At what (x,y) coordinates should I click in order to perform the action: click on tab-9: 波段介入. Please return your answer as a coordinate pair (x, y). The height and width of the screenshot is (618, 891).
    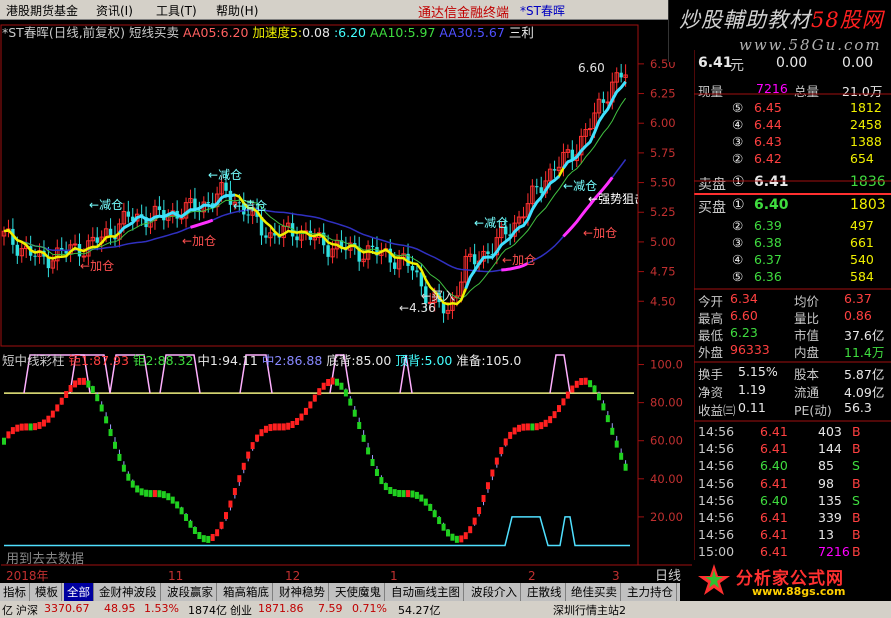
    Looking at the image, I should click on (494, 592).